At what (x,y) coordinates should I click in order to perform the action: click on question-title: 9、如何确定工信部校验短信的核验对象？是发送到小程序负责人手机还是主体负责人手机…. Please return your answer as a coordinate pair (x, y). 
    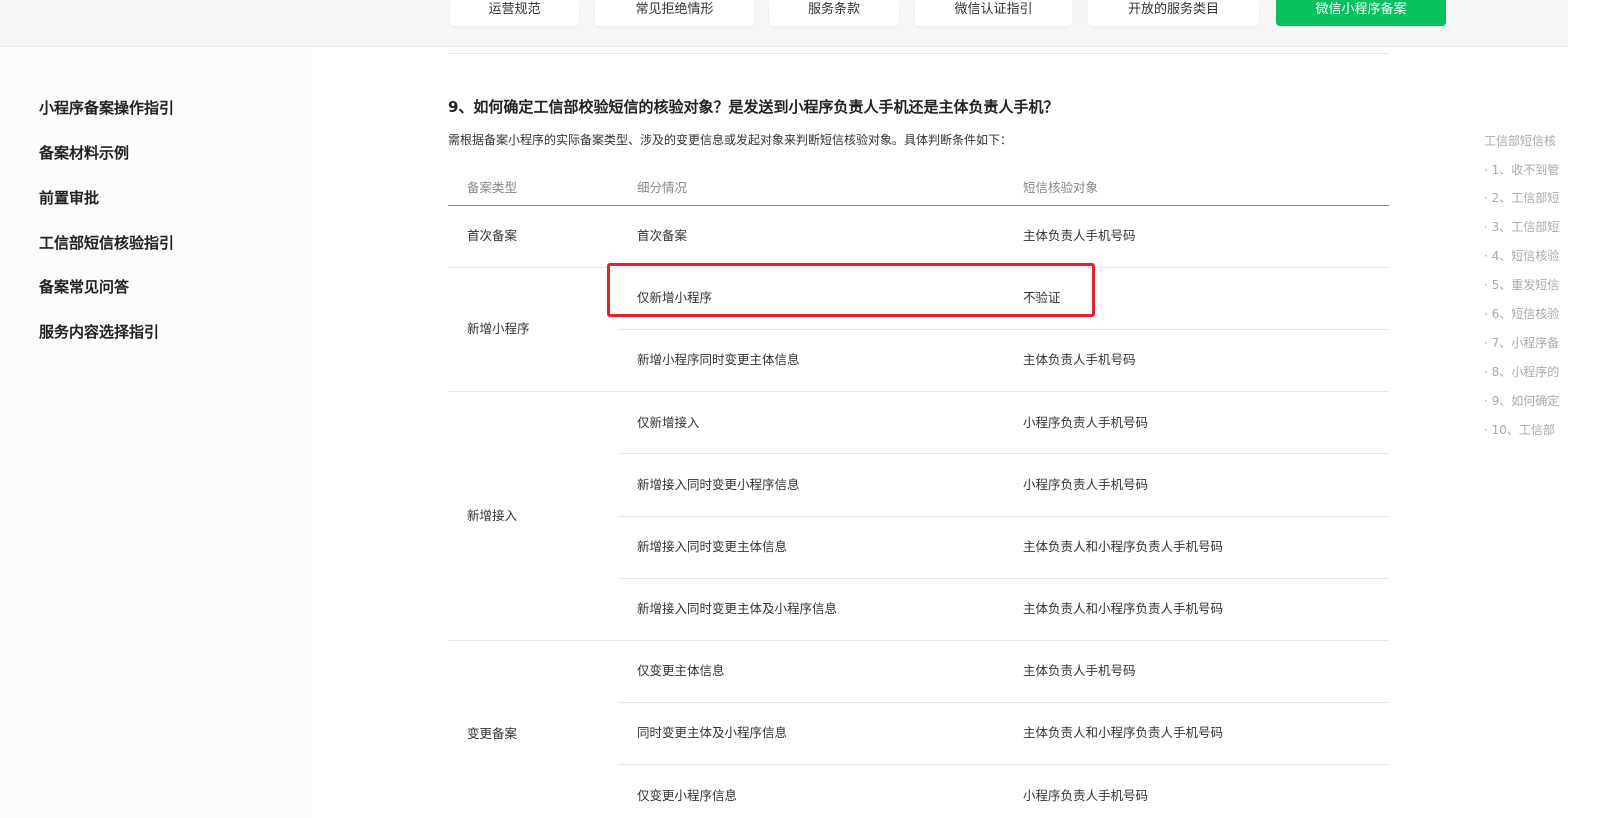
    Looking at the image, I should click on (753, 107).